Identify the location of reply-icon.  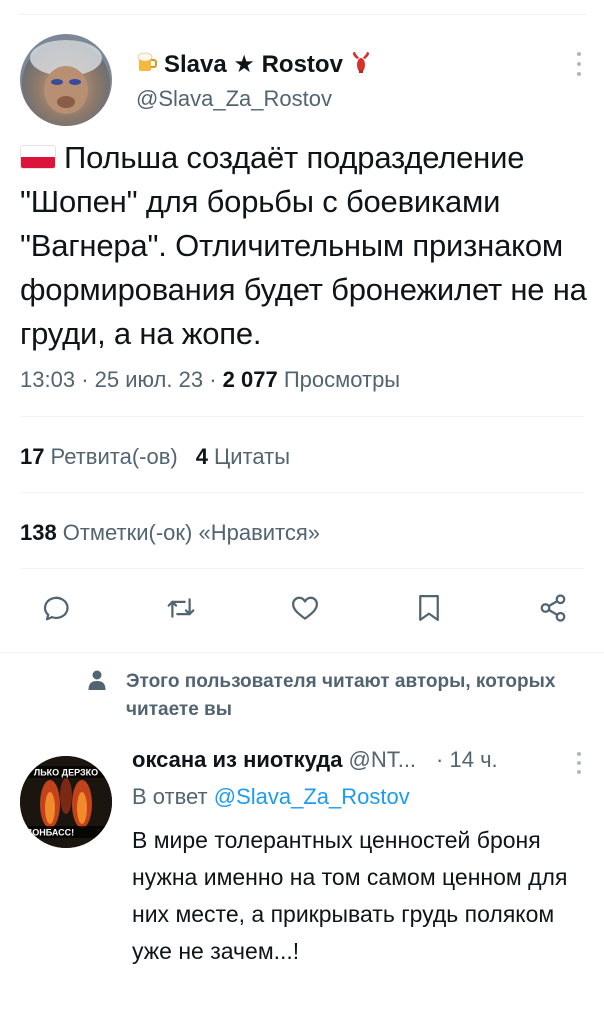
(57, 608).